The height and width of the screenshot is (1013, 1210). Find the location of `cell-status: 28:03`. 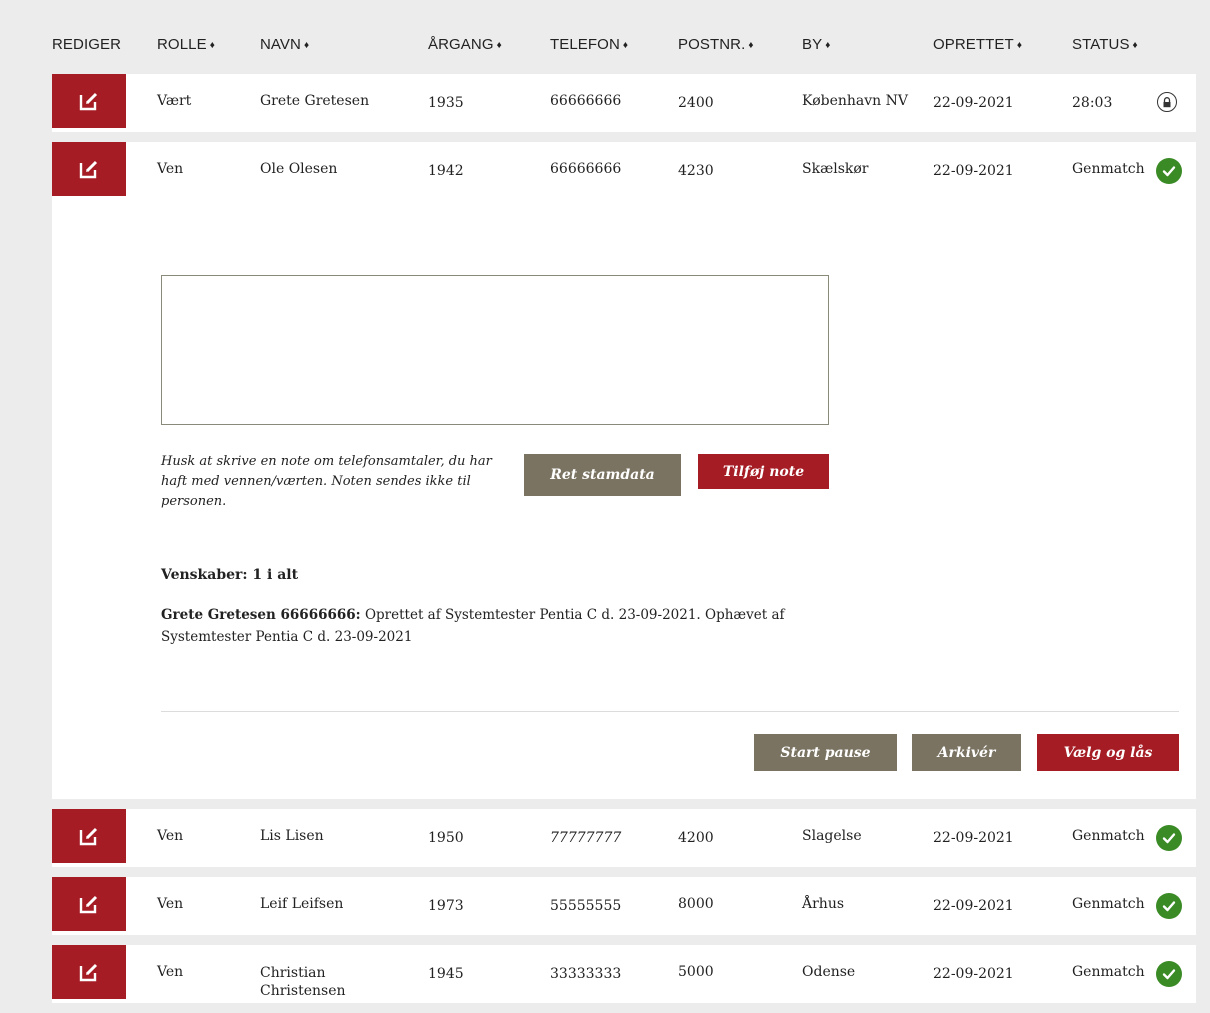

cell-status: 28:03 is located at coordinates (1092, 103).